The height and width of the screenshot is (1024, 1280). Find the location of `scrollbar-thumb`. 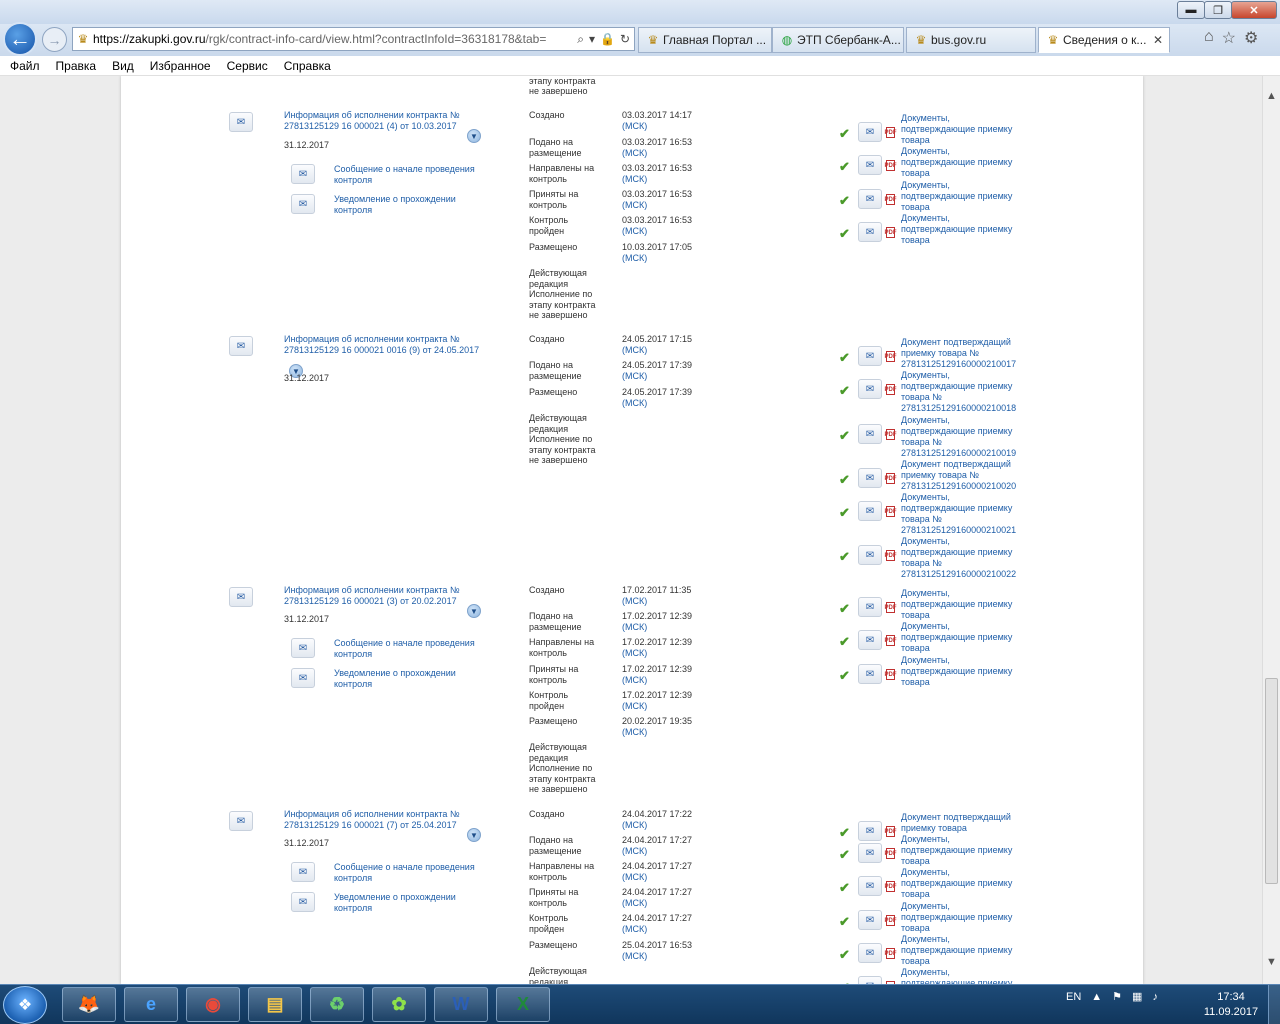

scrollbar-thumb is located at coordinates (1271, 781).